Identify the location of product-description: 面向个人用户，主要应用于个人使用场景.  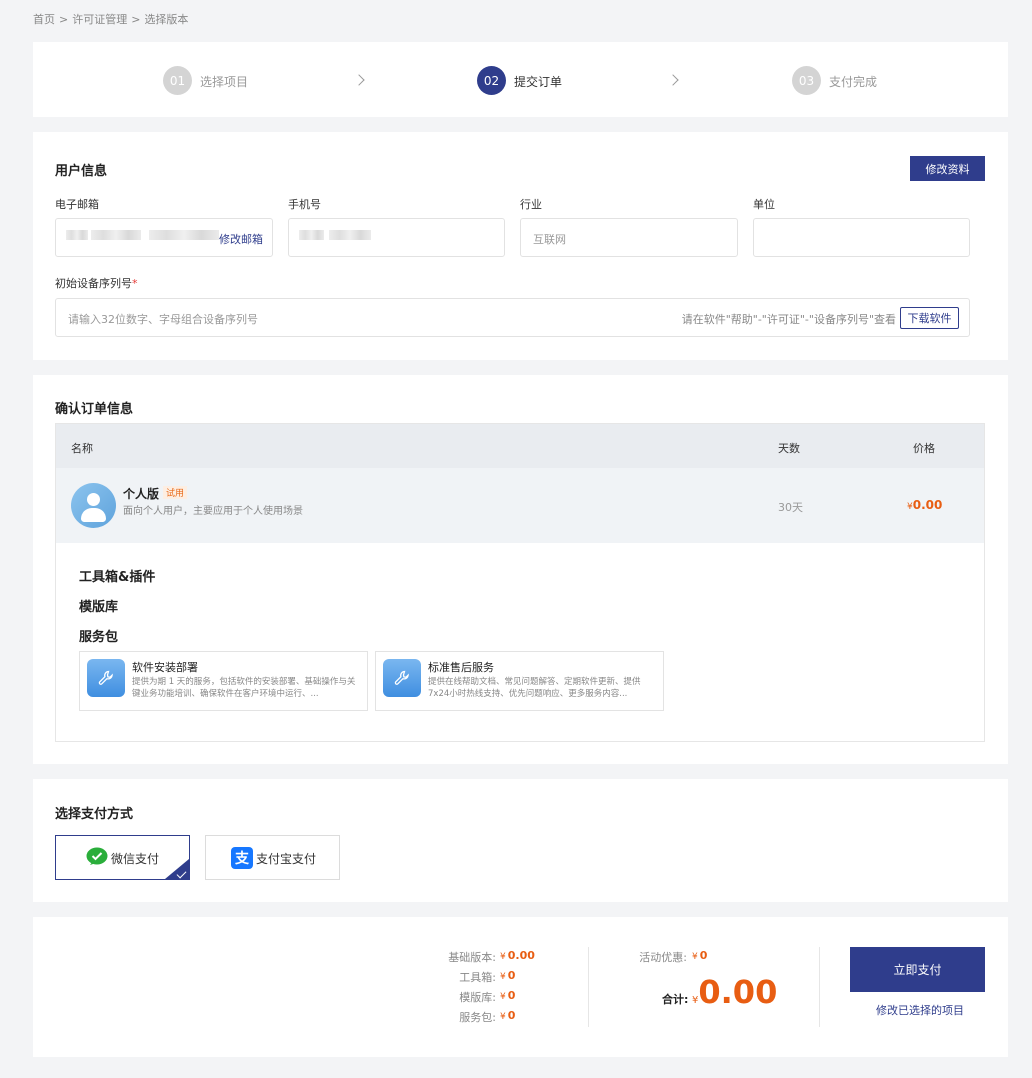
(213, 511).